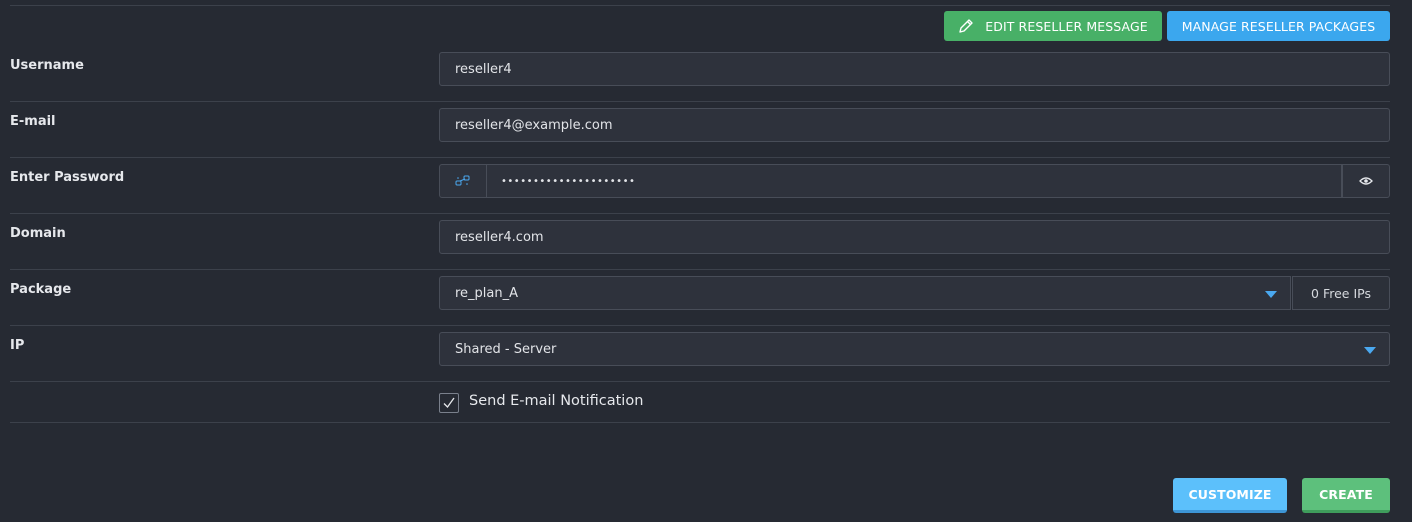  Describe the element at coordinates (38, 233) in the screenshot. I see `domain-label: Domain` at that location.